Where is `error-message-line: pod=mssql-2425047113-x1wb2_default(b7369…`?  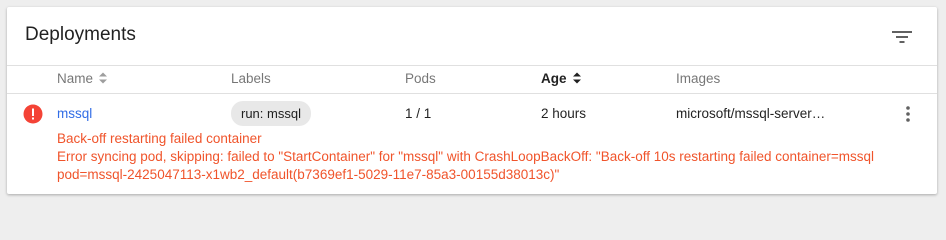
error-message-line: pod=mssql-2425047113-x1wb2_default(b7369… is located at coordinates (308, 174).